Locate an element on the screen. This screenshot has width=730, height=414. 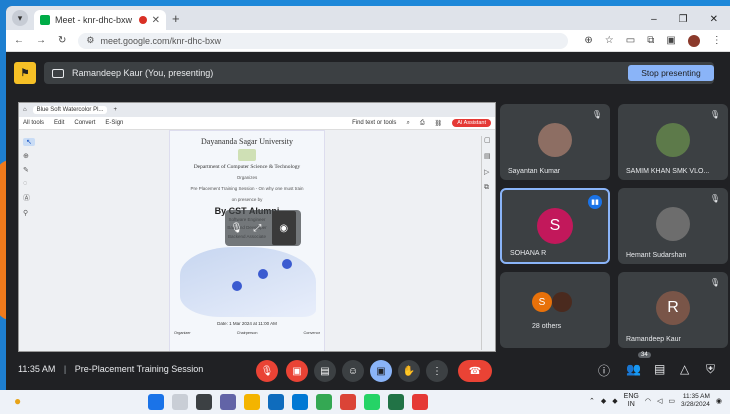
wifi-icon: ◠ is located at coordinates (648, 401).